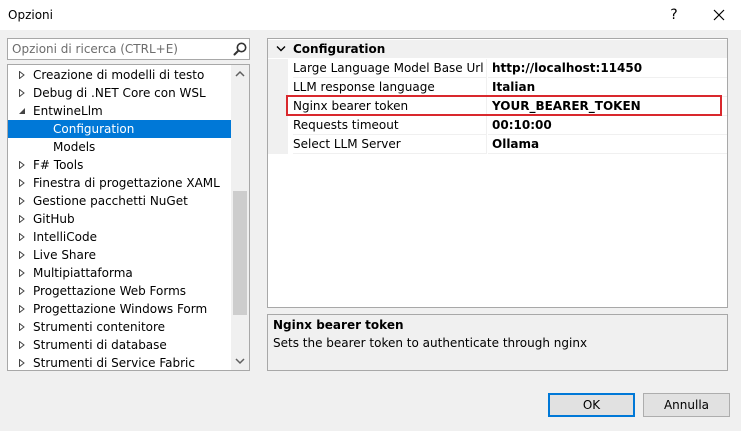 This screenshot has height=431, width=741. Describe the element at coordinates (30, 15) in the screenshot. I see `window-title: Opzioni` at that location.